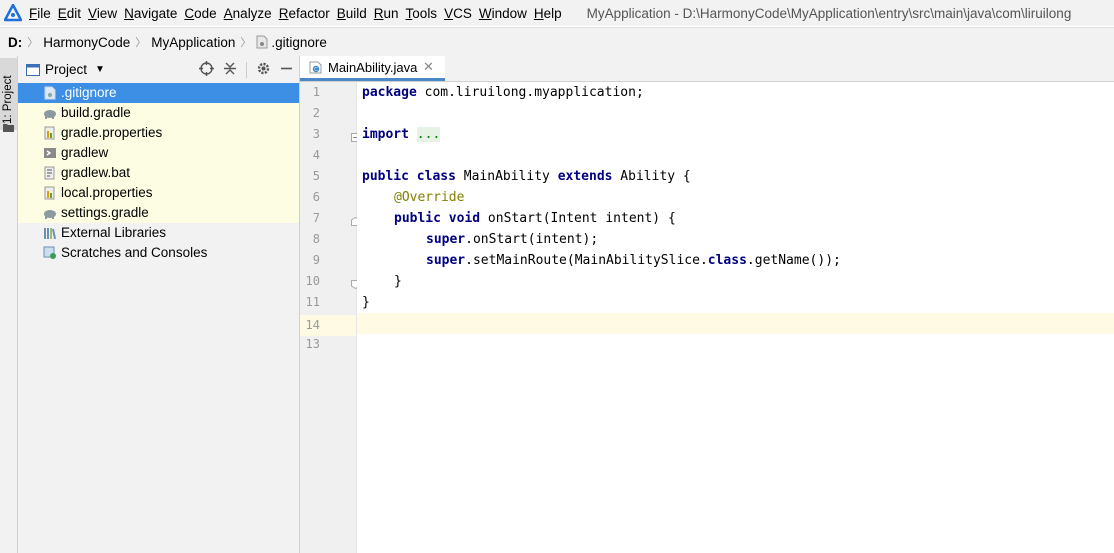 The image size is (1114, 553). What do you see at coordinates (316, 134) in the screenshot?
I see `line-number: 3` at bounding box center [316, 134].